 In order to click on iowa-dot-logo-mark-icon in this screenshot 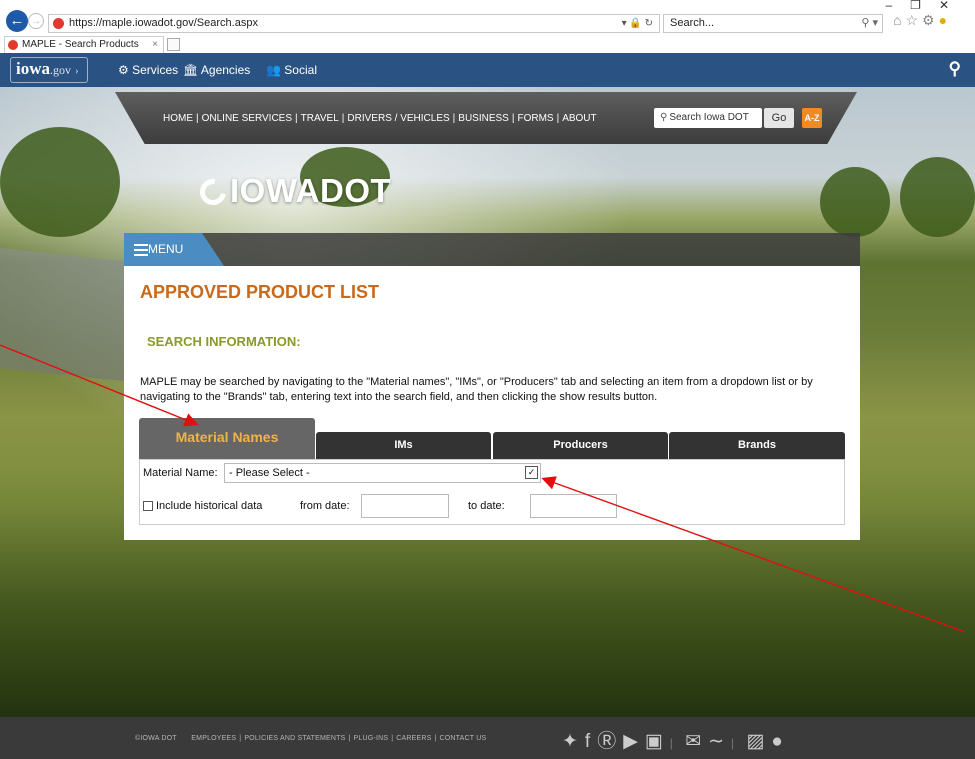, I will do `click(213, 192)`.